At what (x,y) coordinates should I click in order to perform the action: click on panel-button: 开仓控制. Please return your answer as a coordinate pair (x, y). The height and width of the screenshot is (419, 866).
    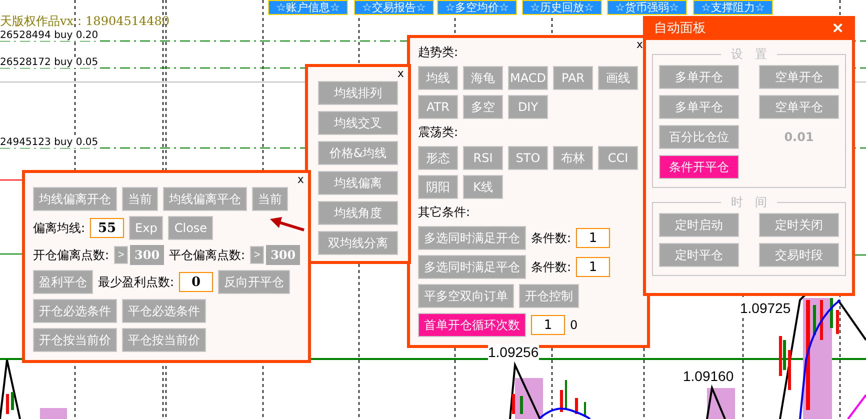
    Looking at the image, I should click on (549, 296).